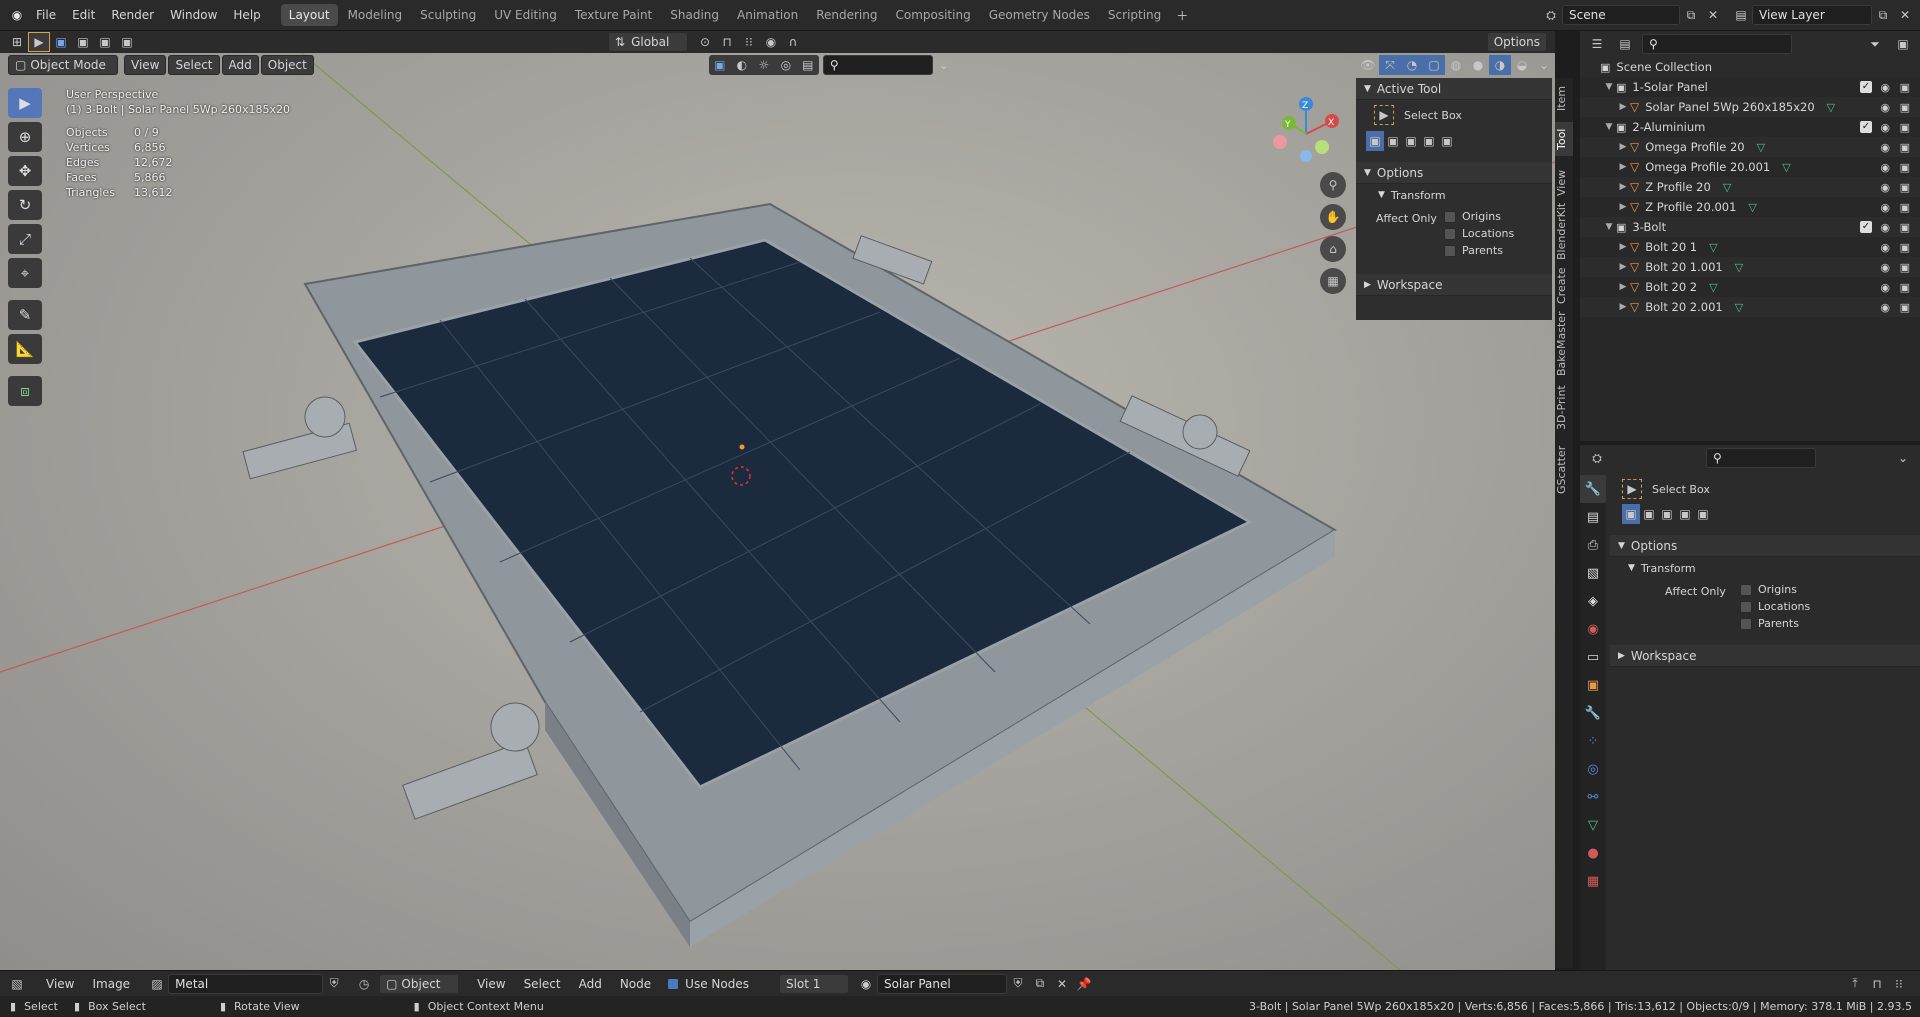  Describe the element at coordinates (1333, 217) in the screenshot. I see `pan-hand-icon: ✋` at that location.